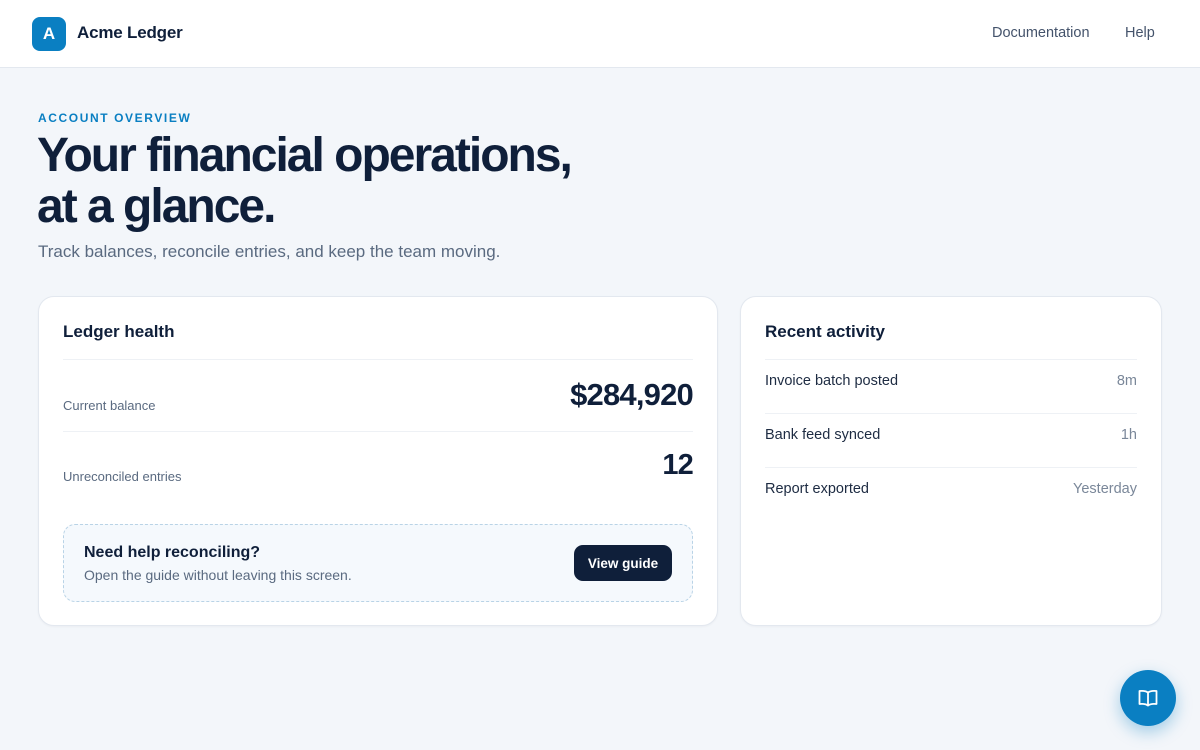  I want to click on activity-item-time: Yesterday, so click(1105, 489).